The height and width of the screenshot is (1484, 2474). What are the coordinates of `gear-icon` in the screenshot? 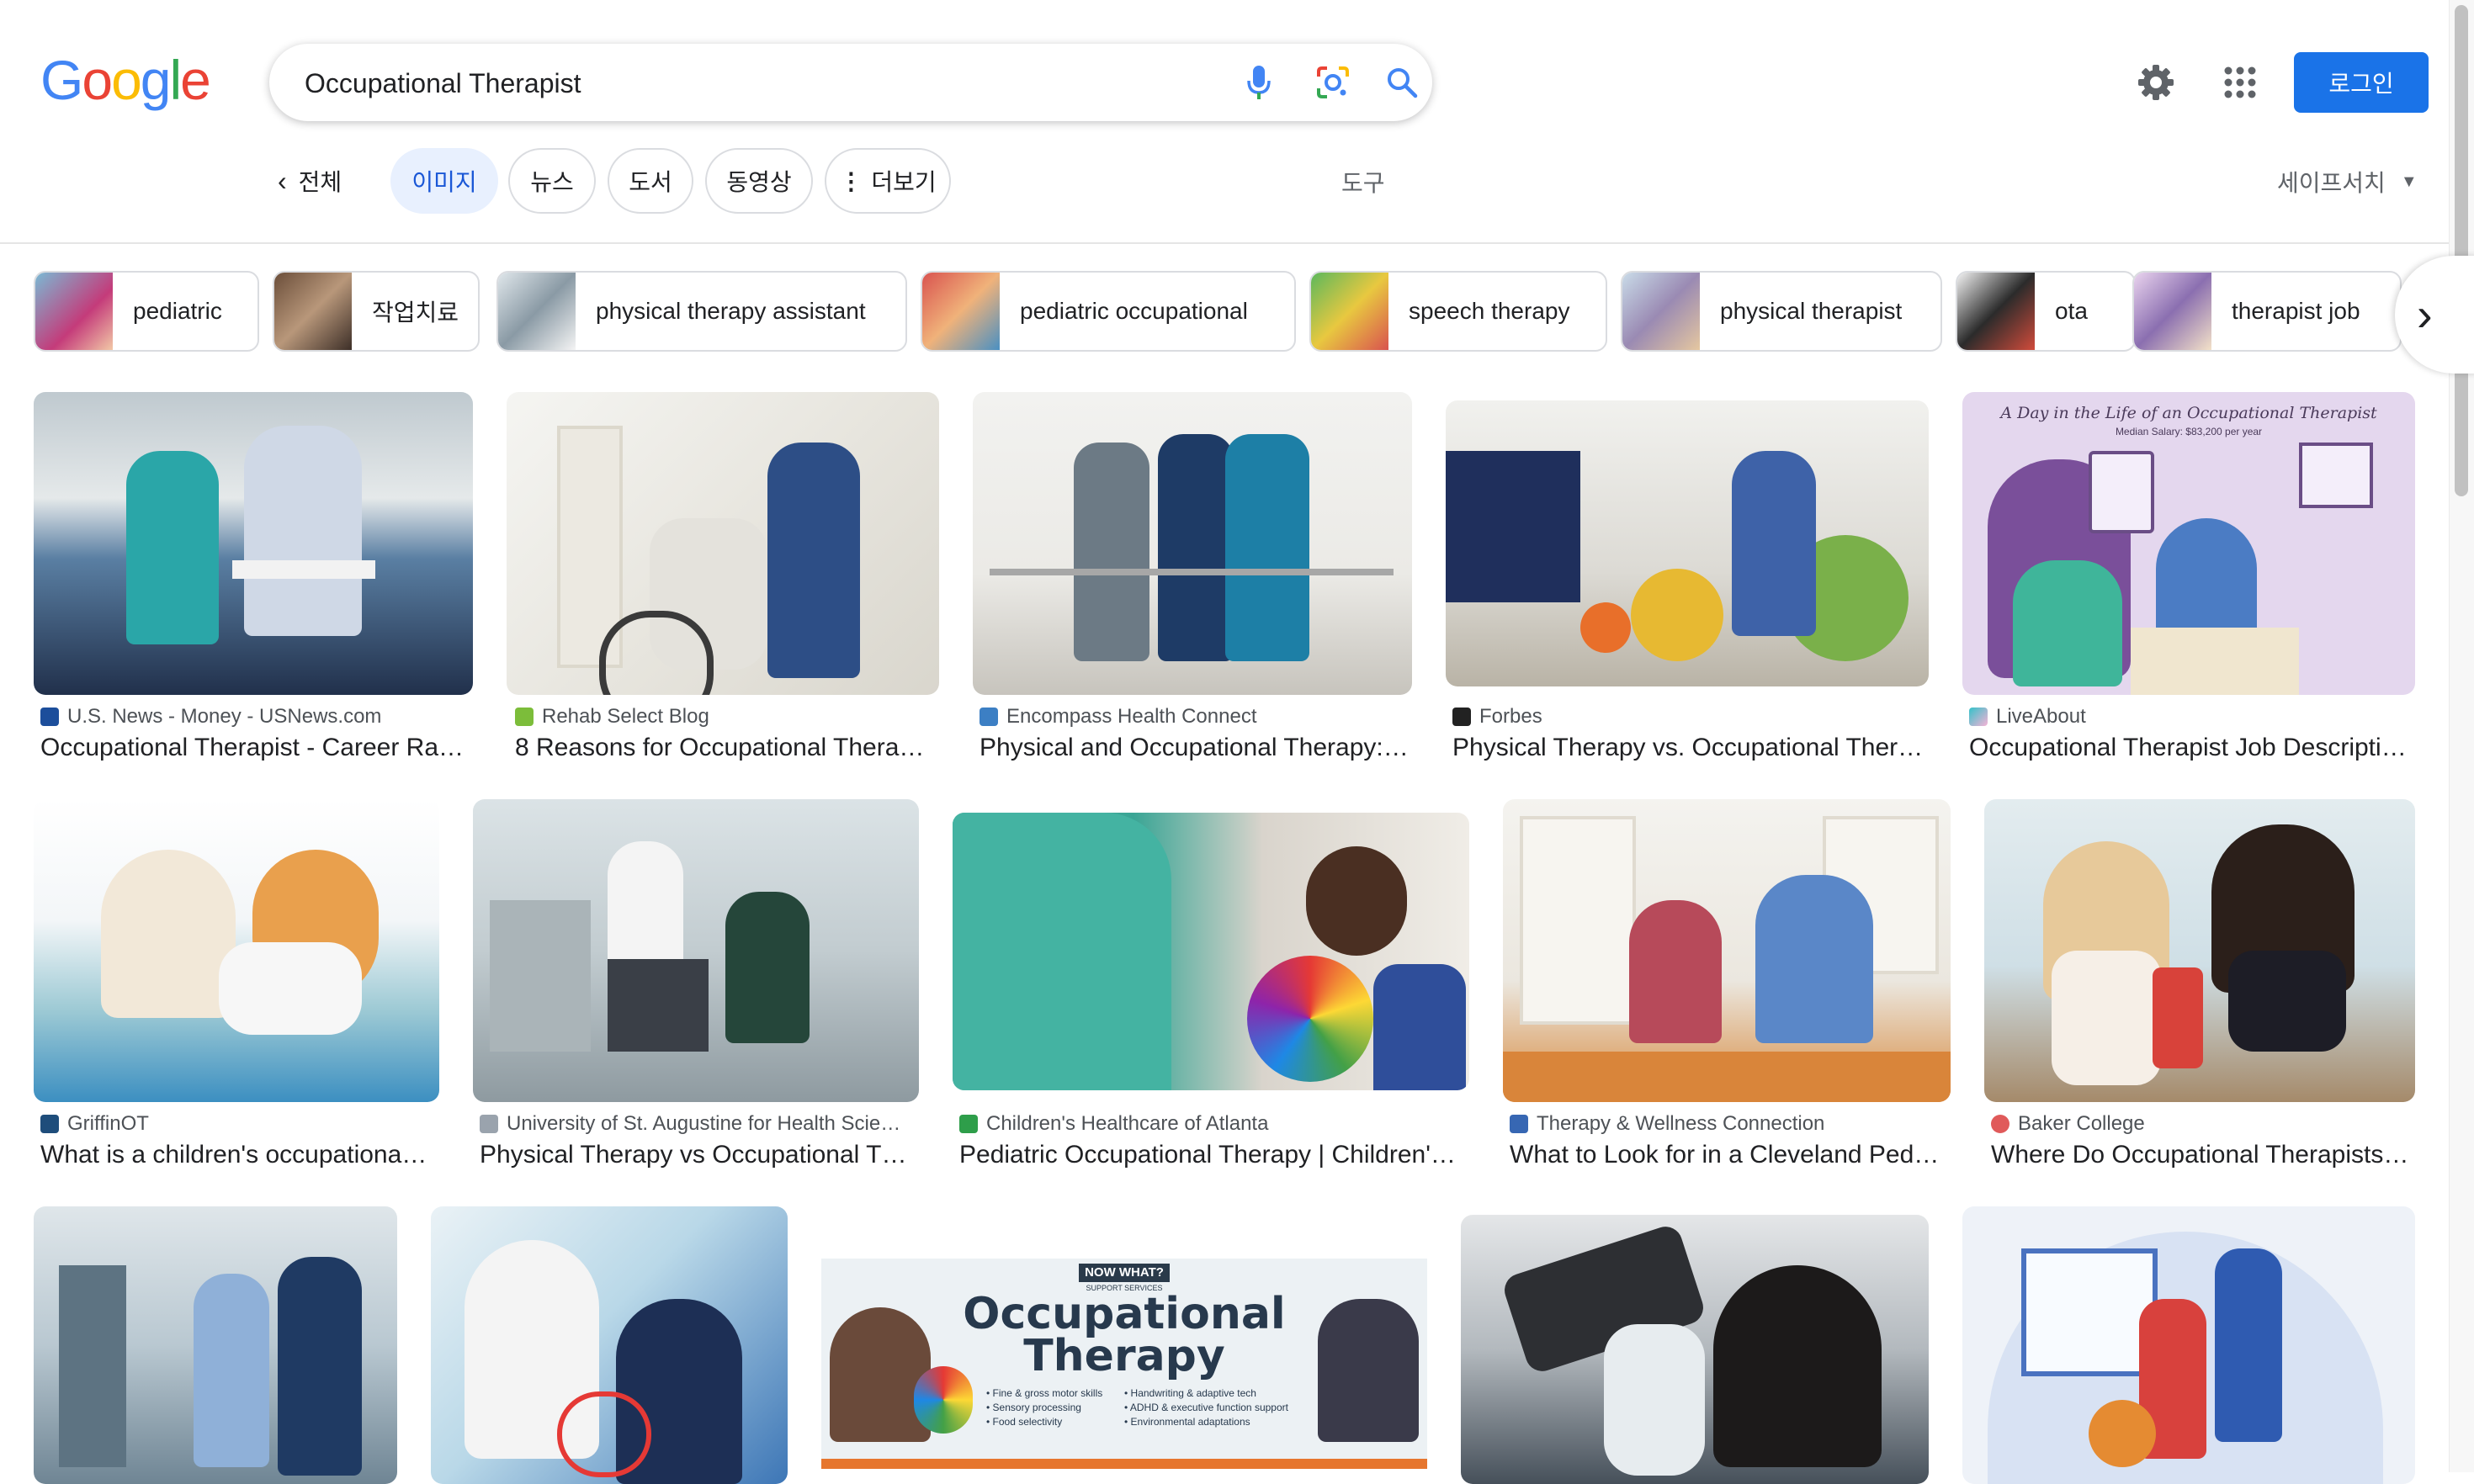 It's located at (2155, 82).